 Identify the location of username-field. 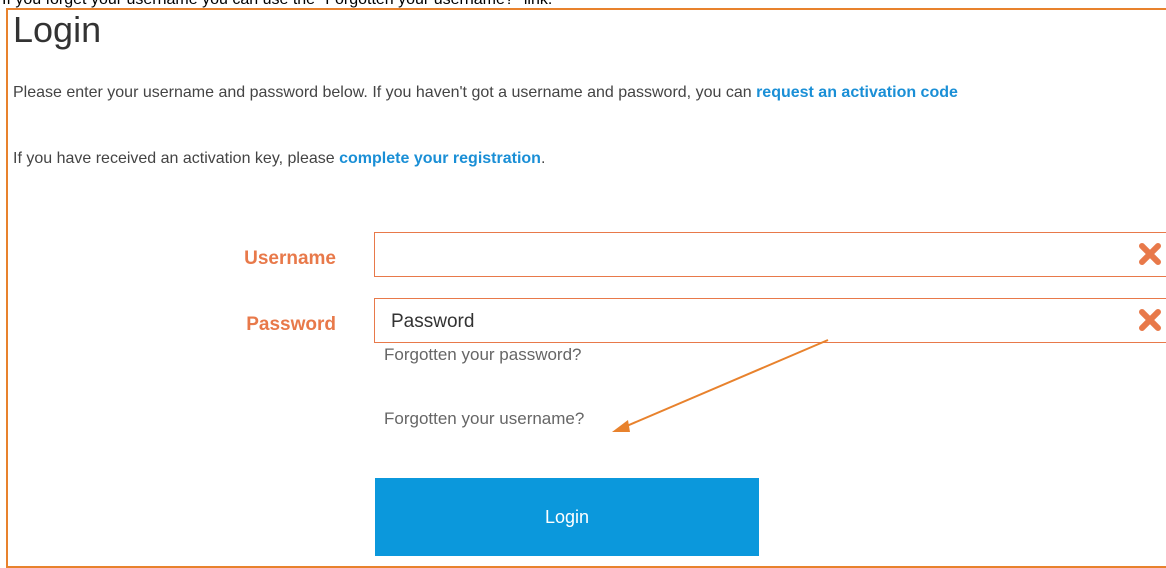
(770, 255).